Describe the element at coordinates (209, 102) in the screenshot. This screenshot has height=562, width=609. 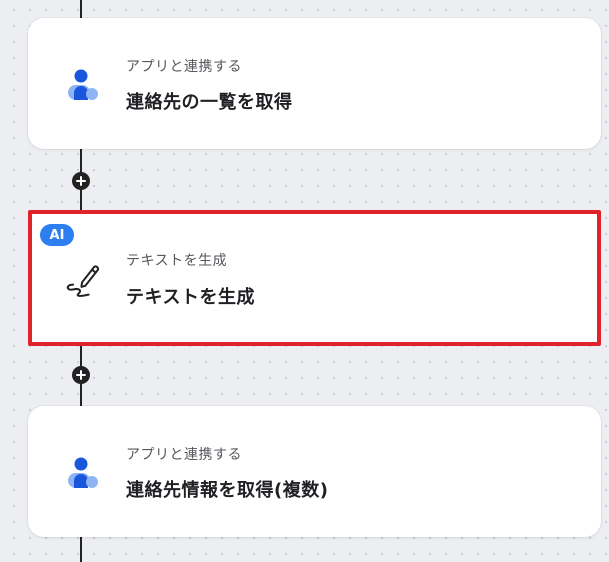
I see `step-title: 連絡先の一覧を取得` at that location.